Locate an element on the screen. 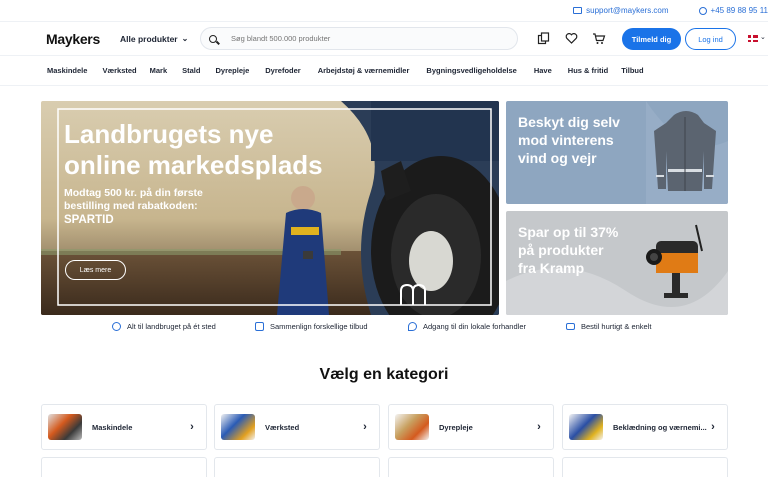 This screenshot has width=768, height=477. search-bar is located at coordinates (359, 38).